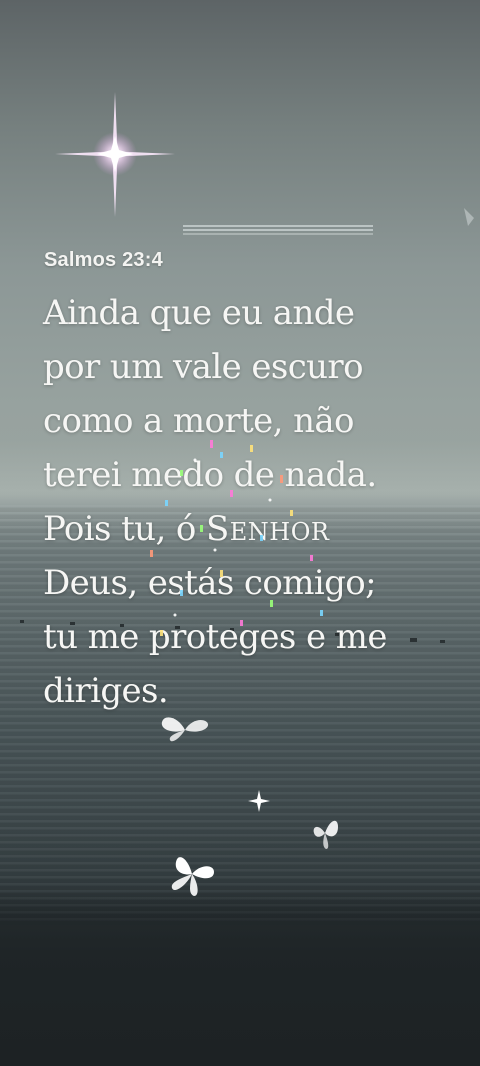  I want to click on verse-line: Pois tu, ó, so click(119, 529).